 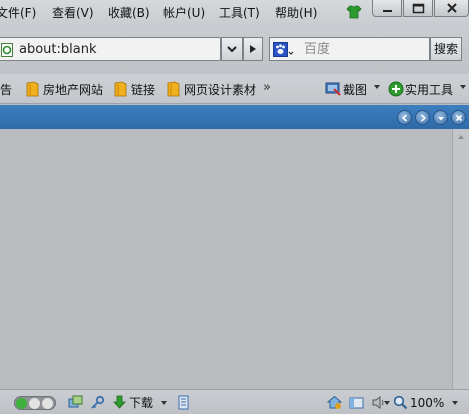 What do you see at coordinates (317, 49) in the screenshot?
I see `search-input: 百度` at bounding box center [317, 49].